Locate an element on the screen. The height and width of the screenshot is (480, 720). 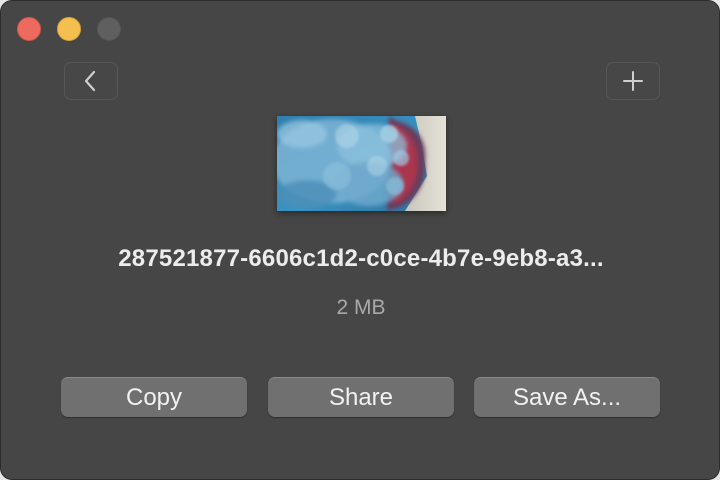
zoom-window-button is located at coordinates (109, 29).